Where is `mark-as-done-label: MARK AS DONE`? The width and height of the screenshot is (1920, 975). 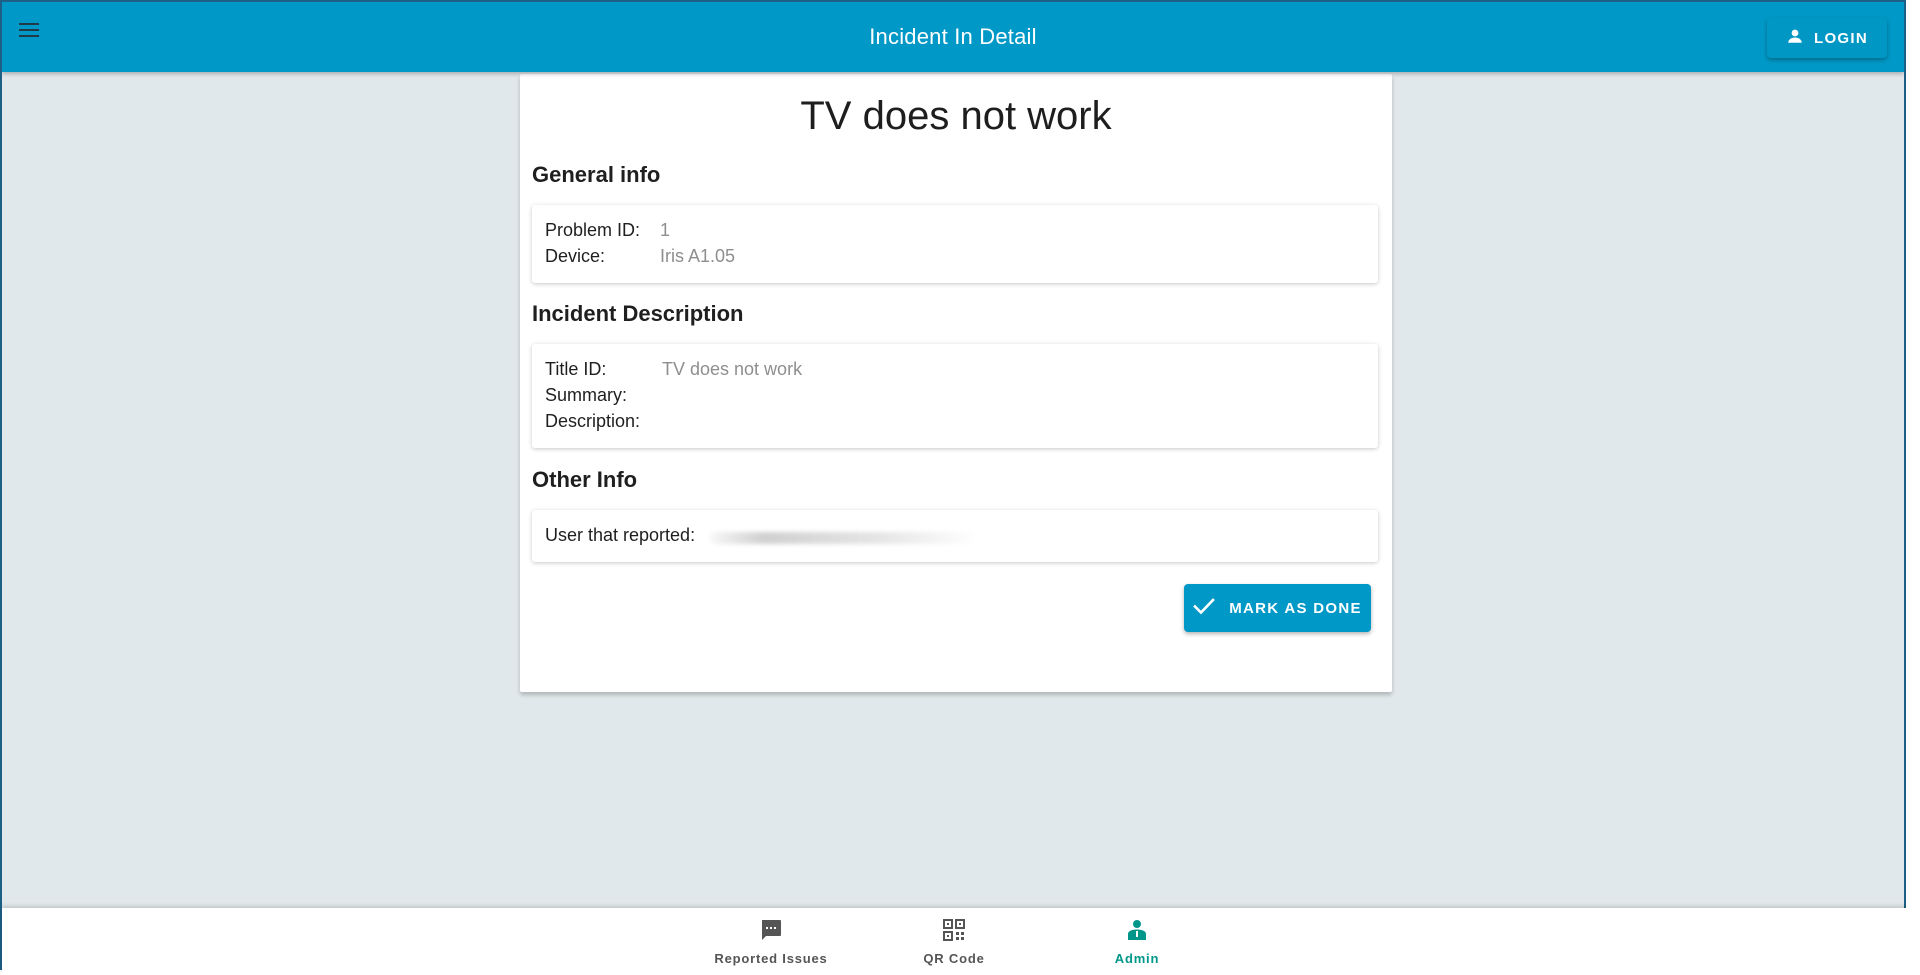
mark-as-done-label: MARK AS DONE is located at coordinates (1295, 608).